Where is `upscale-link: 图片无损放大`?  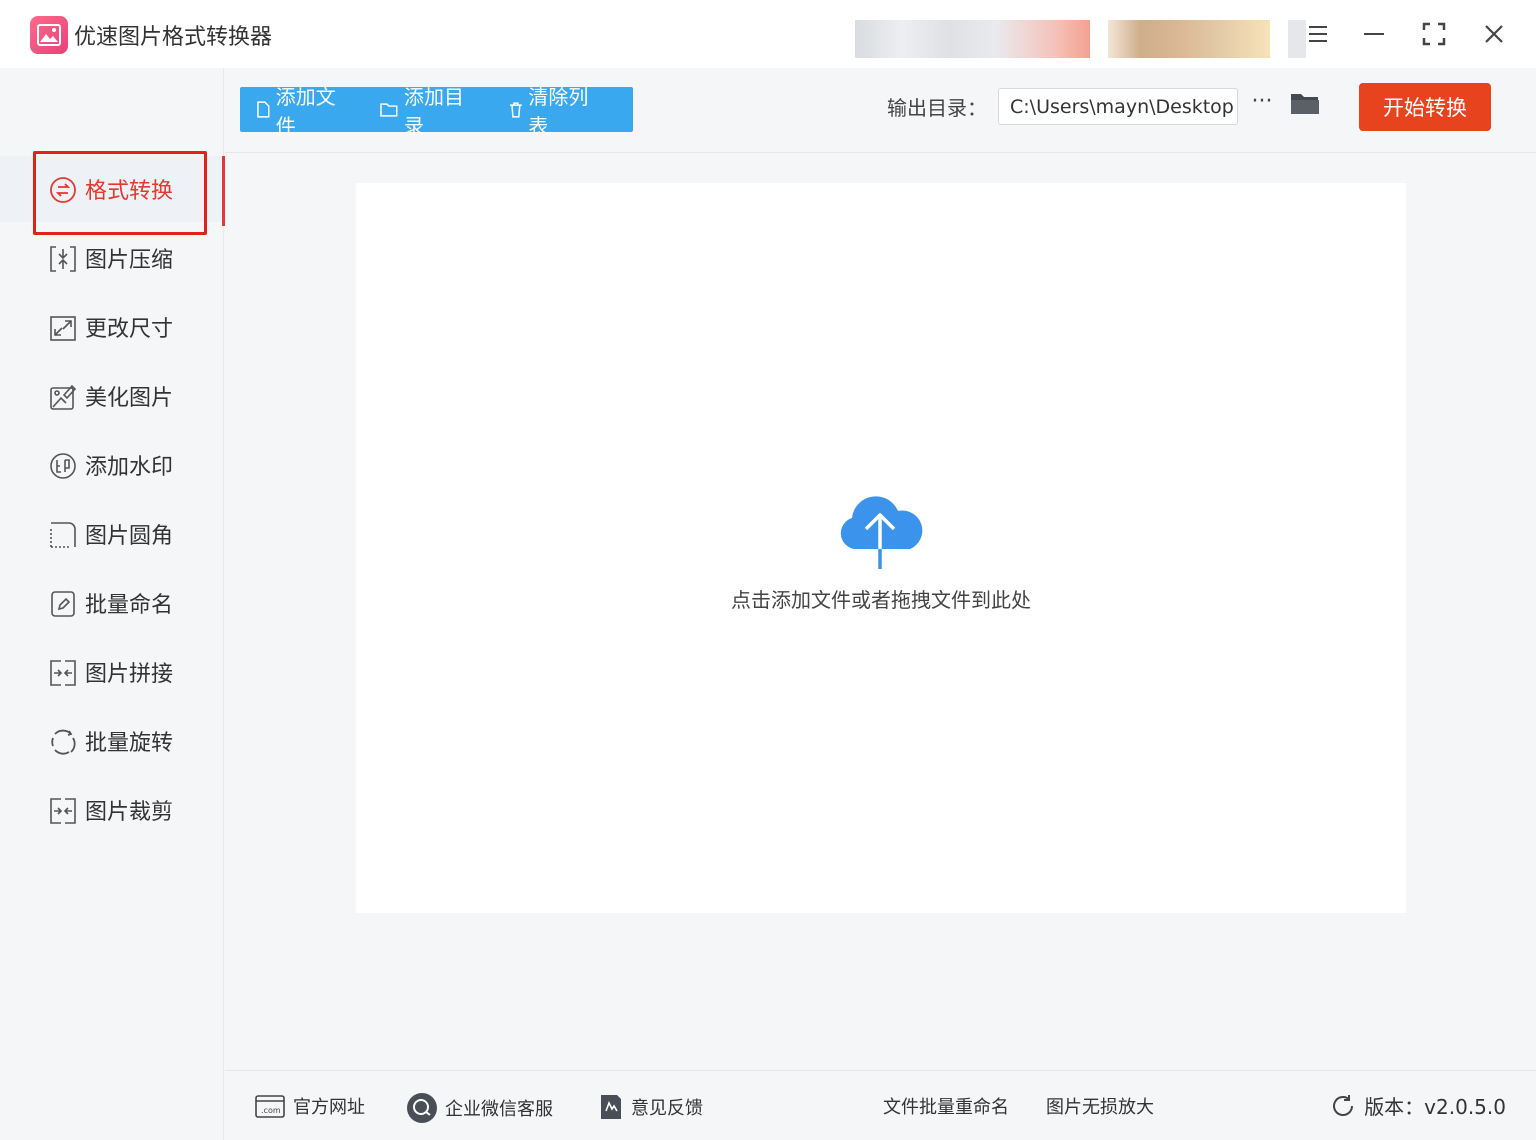
upscale-link: 图片无损放大 is located at coordinates (1100, 1106).